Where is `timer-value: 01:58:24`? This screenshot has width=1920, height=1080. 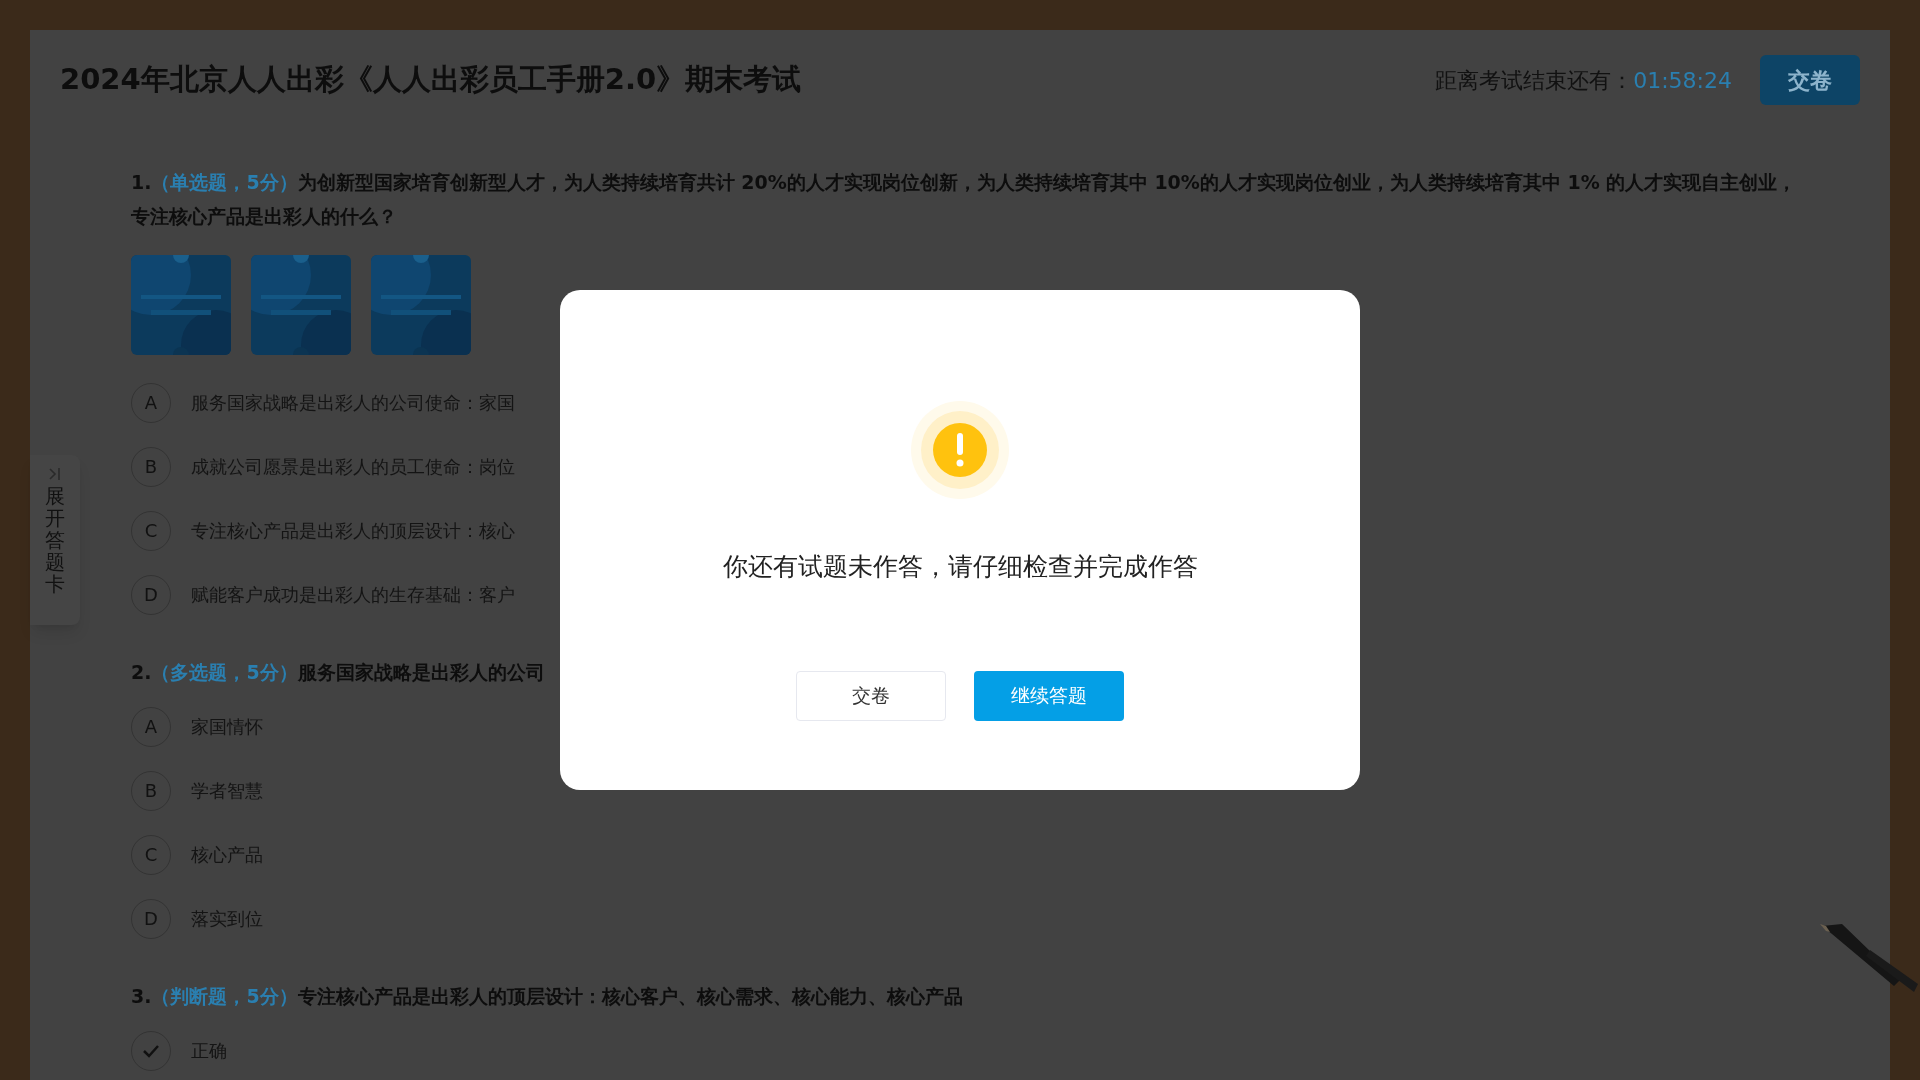 timer-value: 01:58:24 is located at coordinates (1682, 80).